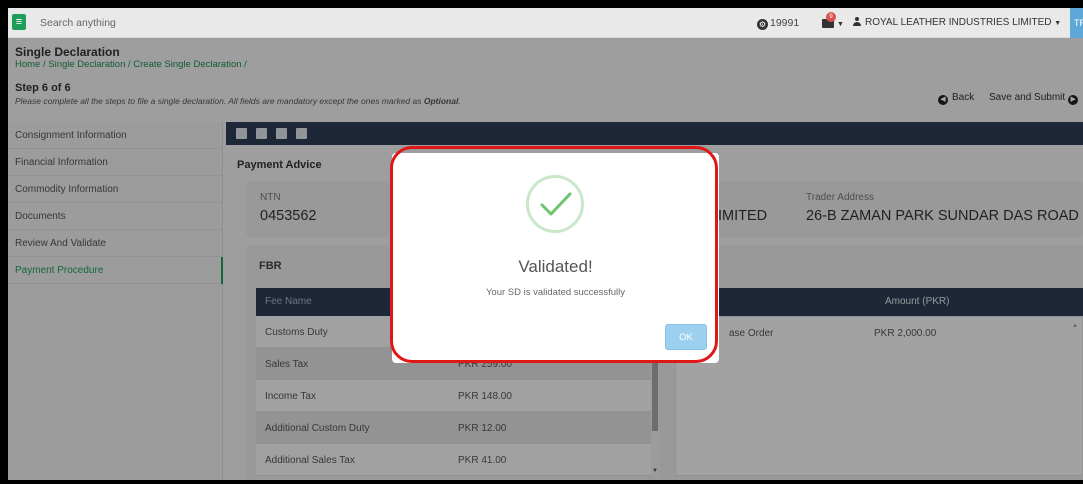  I want to click on company-menu: ROYAL LEATHER INDUSTRIES LIMITED ▼, so click(957, 22).